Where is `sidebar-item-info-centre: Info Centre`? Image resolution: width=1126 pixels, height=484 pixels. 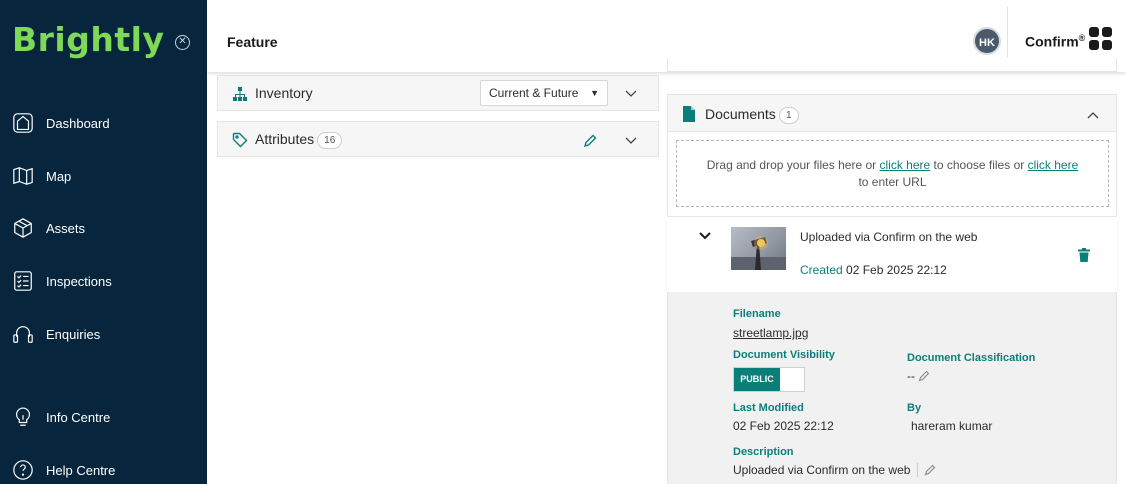
sidebar-item-info-centre: Info Centre is located at coordinates (61, 417).